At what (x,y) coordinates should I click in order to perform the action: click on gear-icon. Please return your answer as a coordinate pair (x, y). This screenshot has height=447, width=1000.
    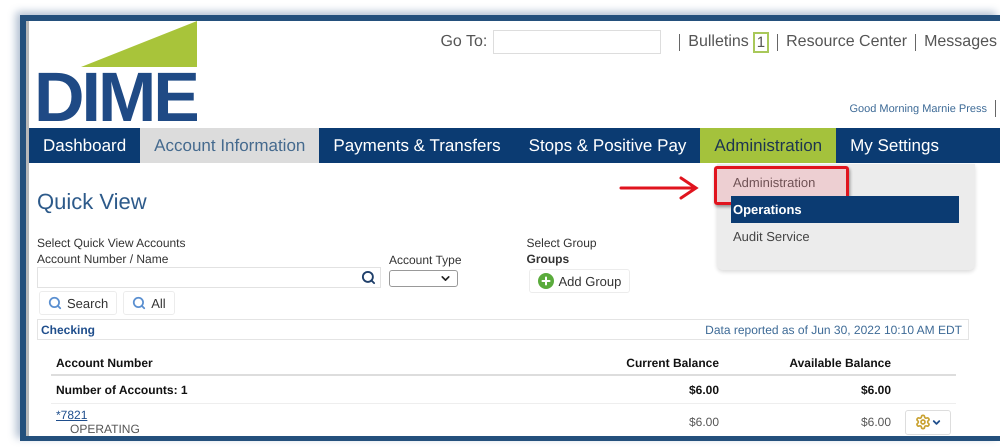
    Looking at the image, I should click on (922, 422).